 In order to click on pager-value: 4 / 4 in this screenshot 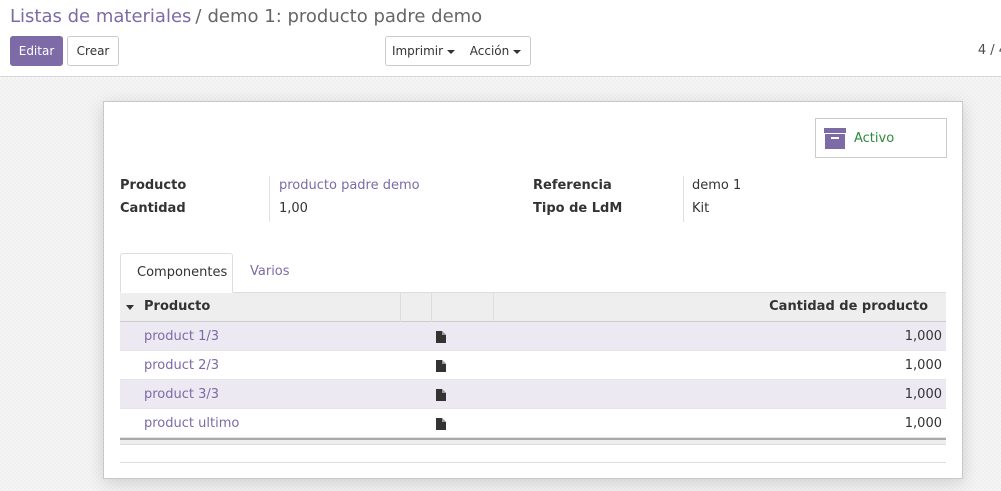, I will do `click(989, 50)`.